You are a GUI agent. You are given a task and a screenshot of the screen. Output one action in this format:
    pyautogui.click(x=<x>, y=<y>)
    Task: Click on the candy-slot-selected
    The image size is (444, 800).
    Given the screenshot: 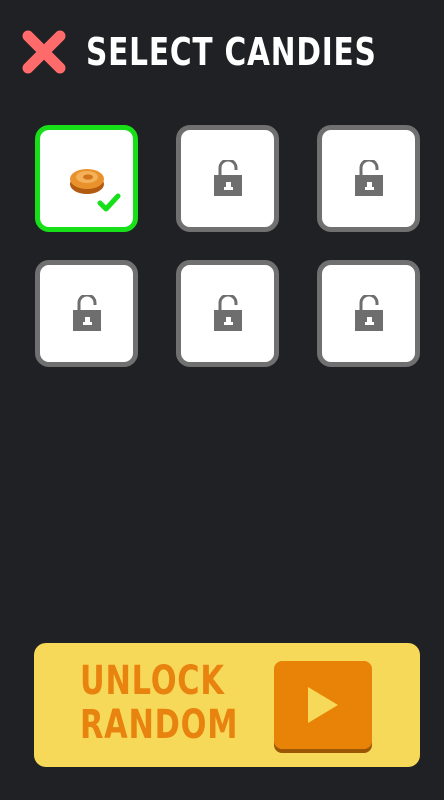 What is the action you would take?
    pyautogui.click(x=86, y=178)
    